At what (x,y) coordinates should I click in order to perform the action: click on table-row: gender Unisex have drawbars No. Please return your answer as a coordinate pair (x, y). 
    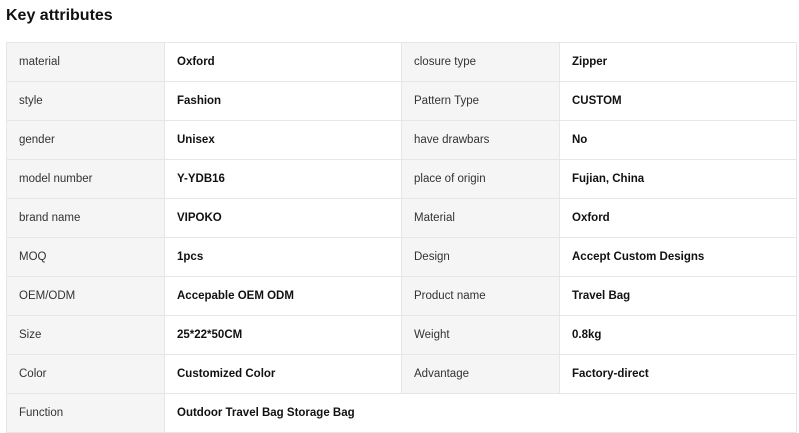
    Looking at the image, I should click on (401, 140).